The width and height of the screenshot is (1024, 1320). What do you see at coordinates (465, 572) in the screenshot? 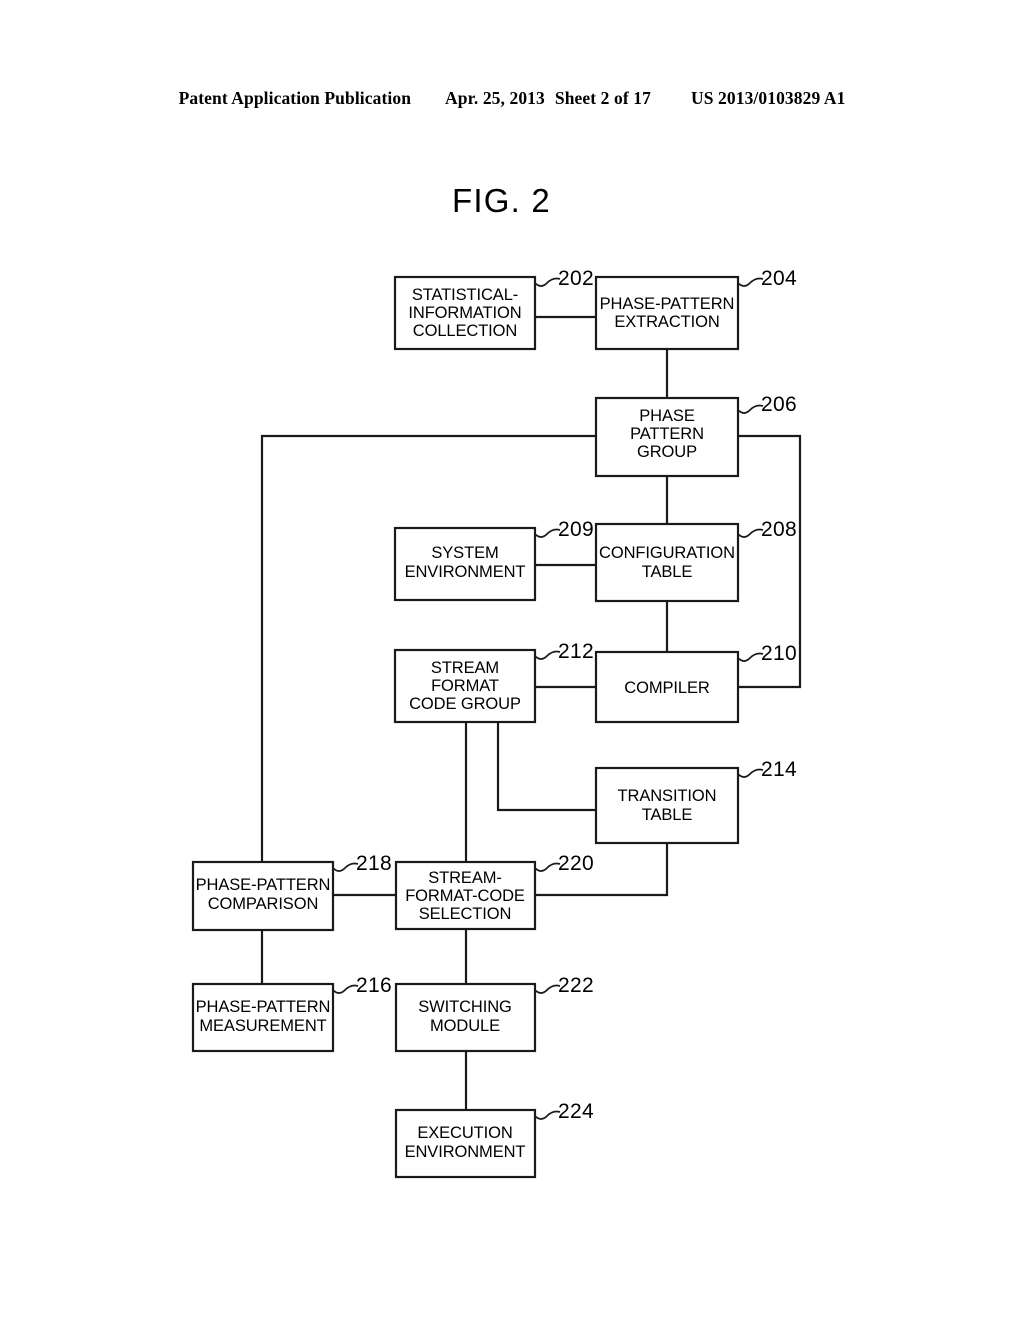
I see `node-209-label-line-2: ENVIRONMENT` at bounding box center [465, 572].